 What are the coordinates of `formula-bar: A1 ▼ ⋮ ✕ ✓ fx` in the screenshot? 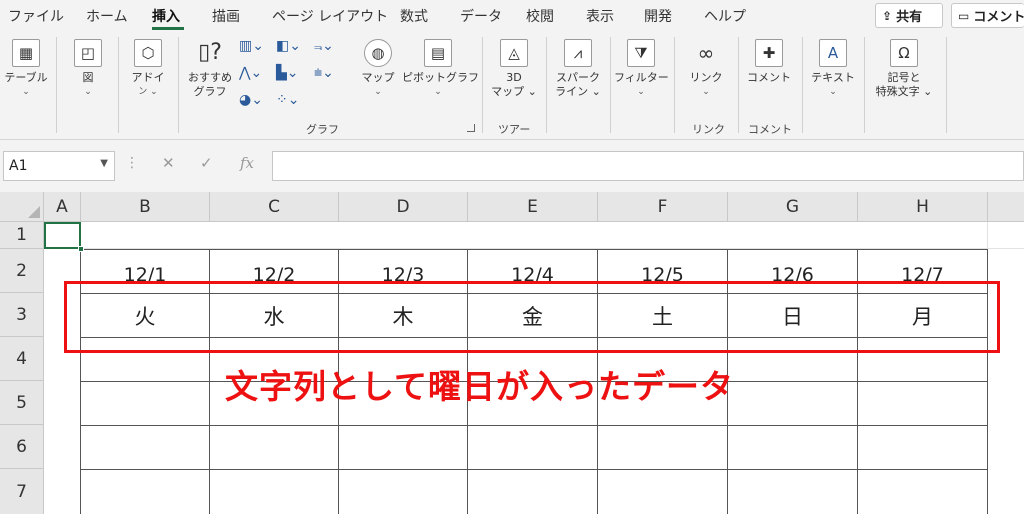 It's located at (512, 166).